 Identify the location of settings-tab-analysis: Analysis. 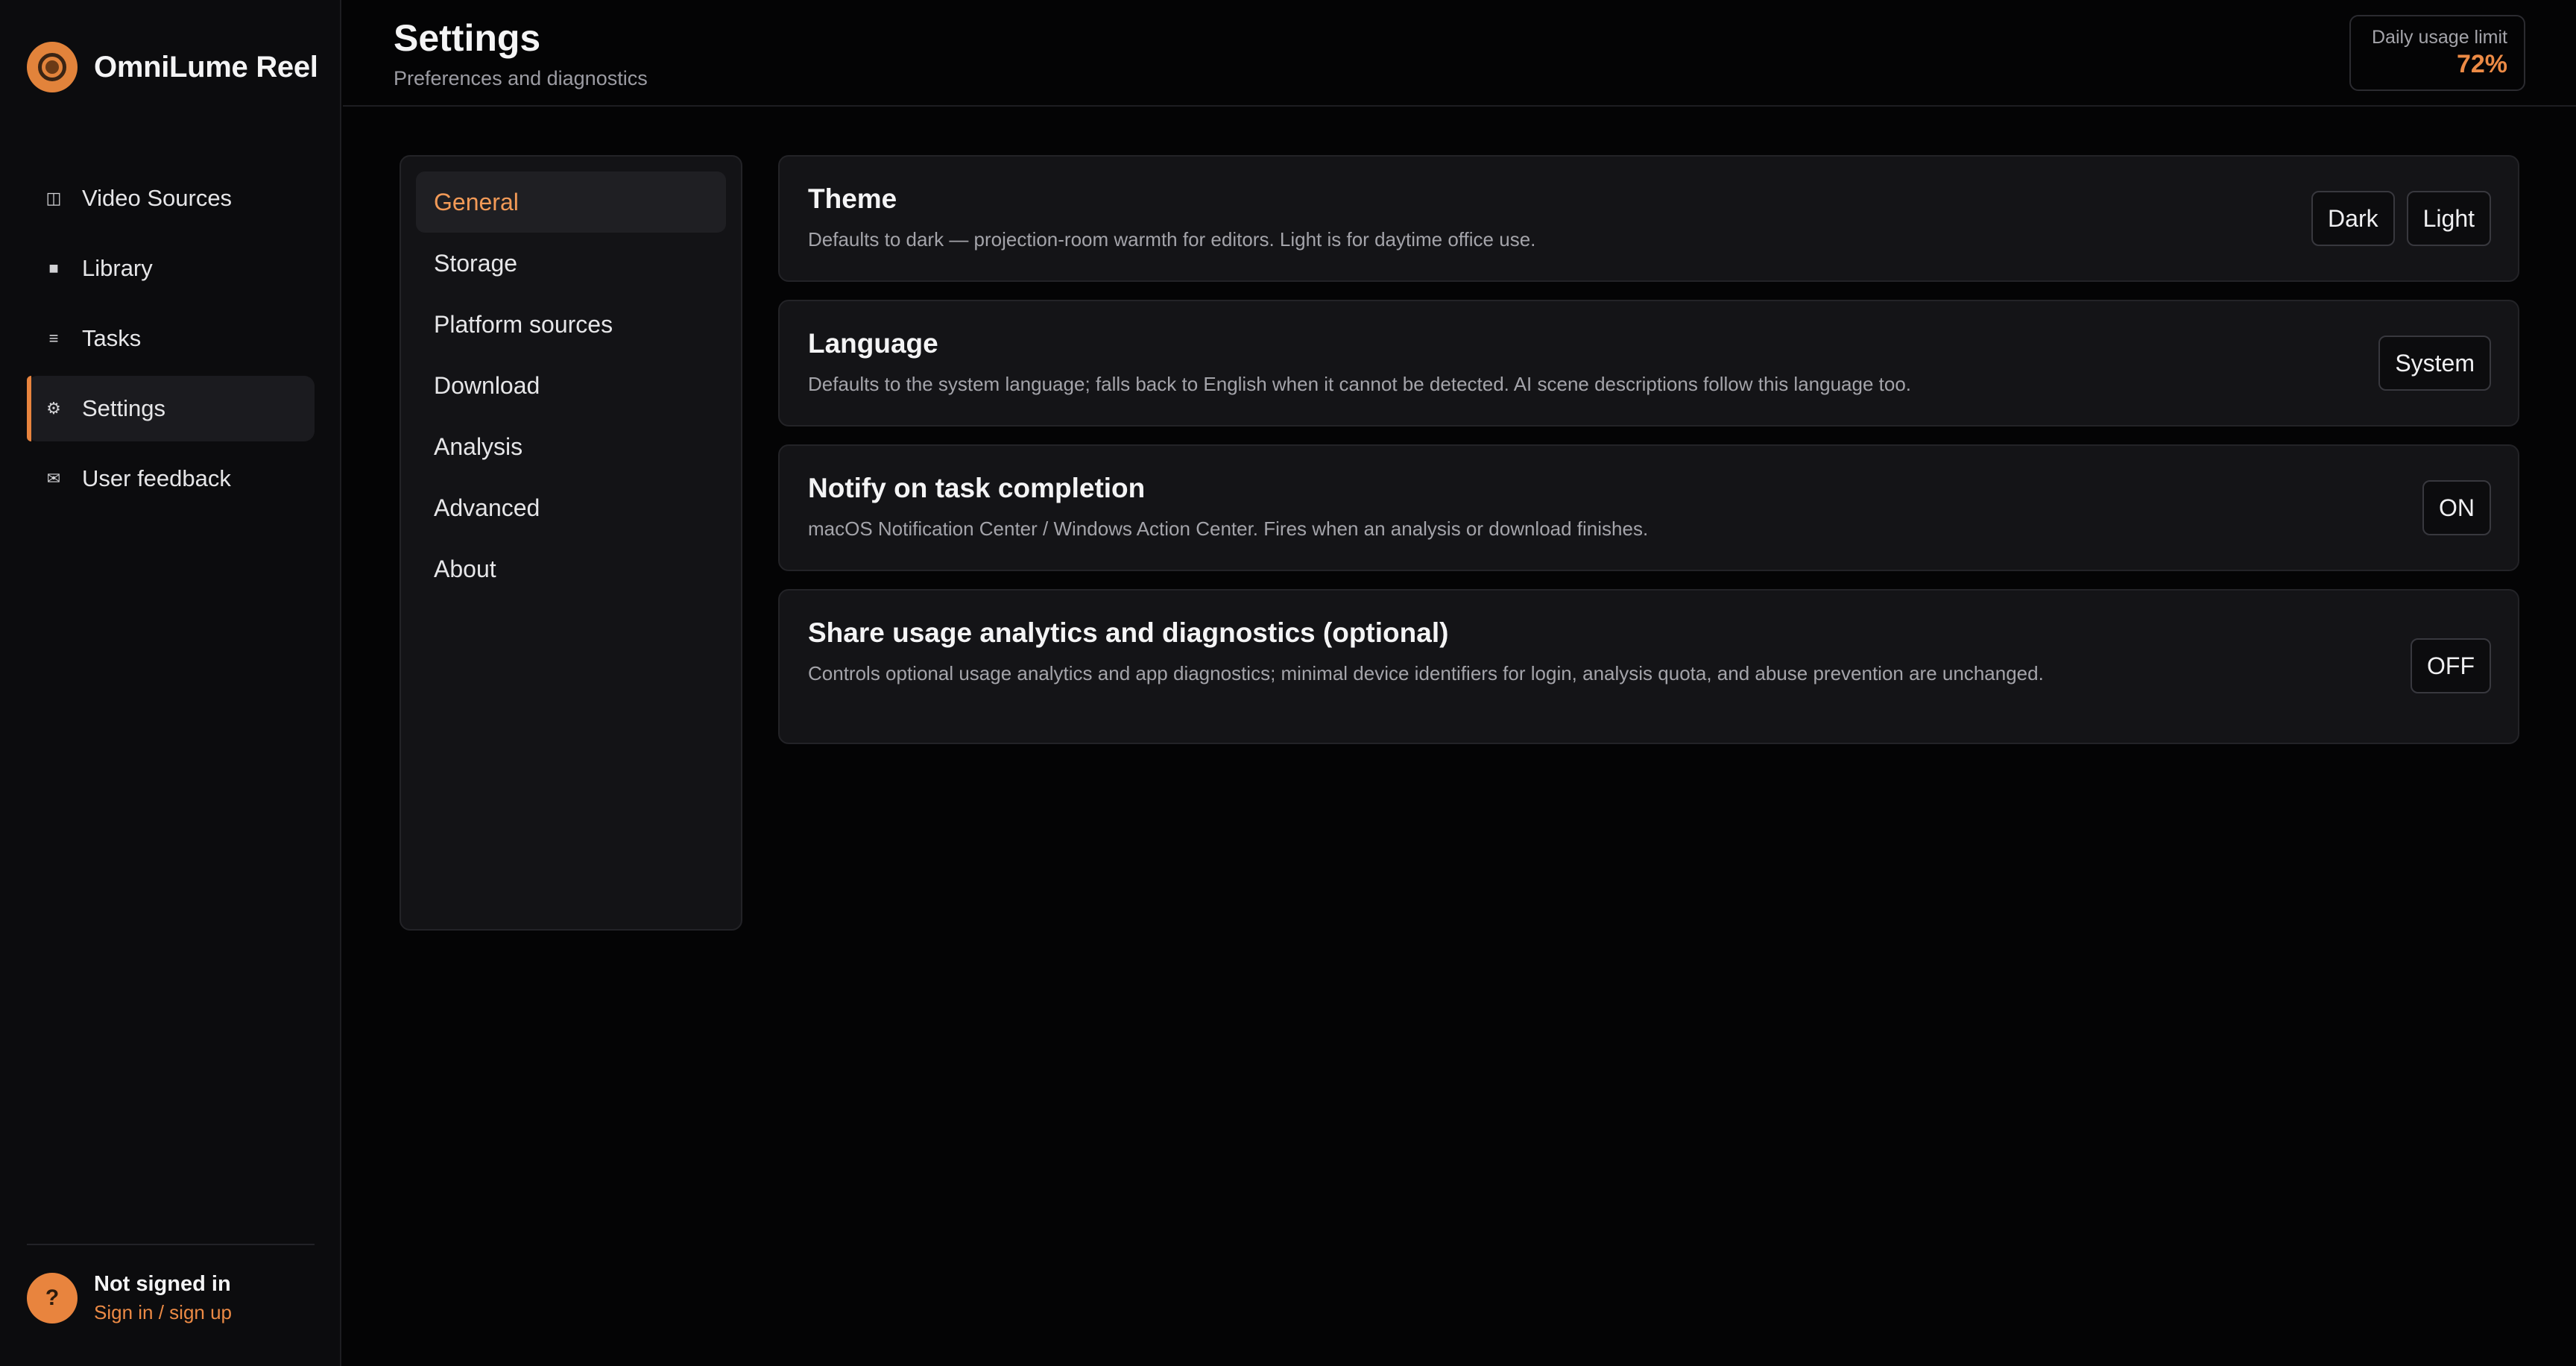
(571, 446).